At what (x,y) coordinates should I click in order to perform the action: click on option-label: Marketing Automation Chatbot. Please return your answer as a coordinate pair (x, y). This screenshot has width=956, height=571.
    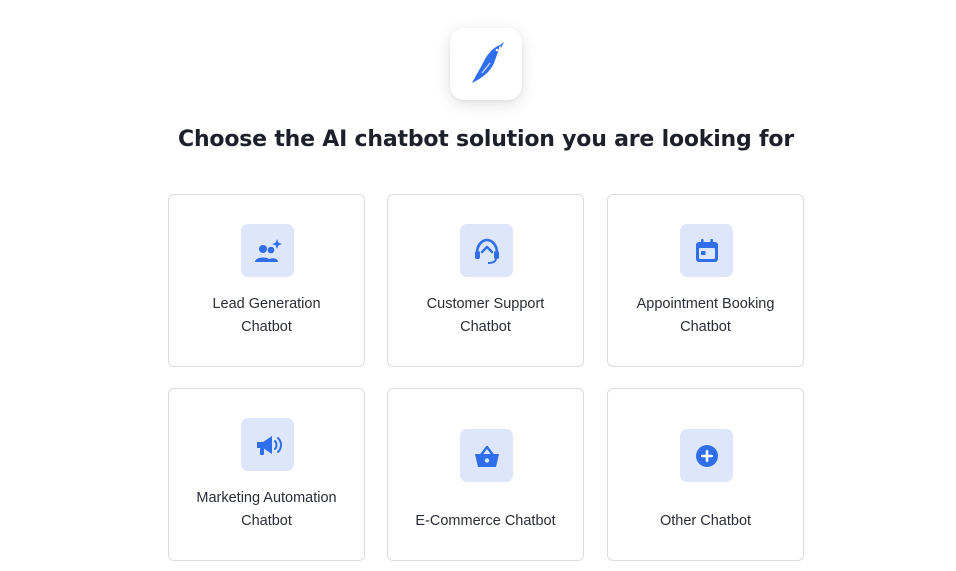
    Looking at the image, I should click on (266, 509).